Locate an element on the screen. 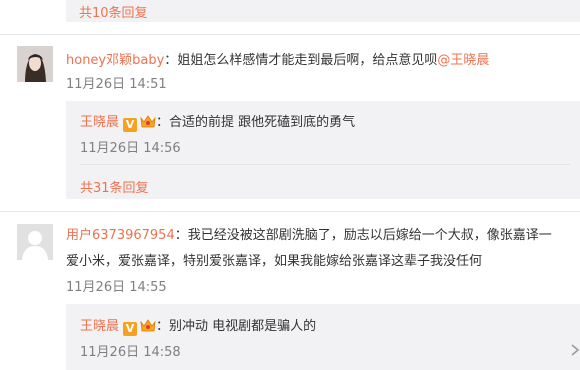 The image size is (580, 370). reply-text: 合适的前提 跟他死磕到底的勇气 is located at coordinates (262, 122).